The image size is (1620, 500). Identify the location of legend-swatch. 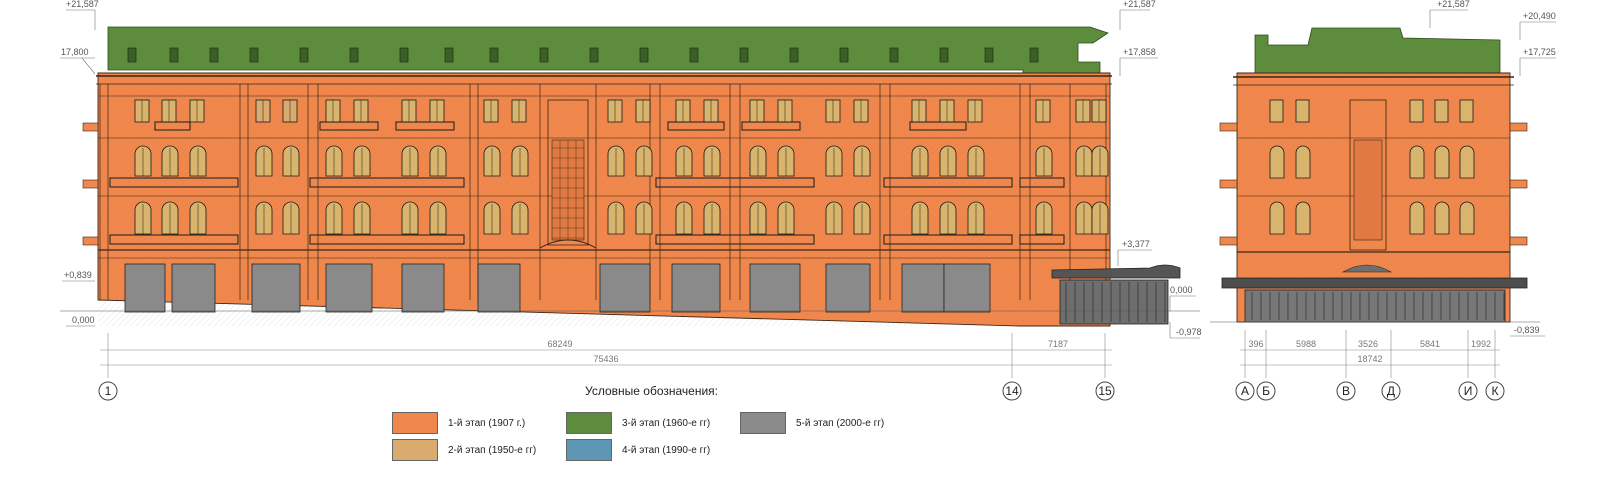
(415, 423).